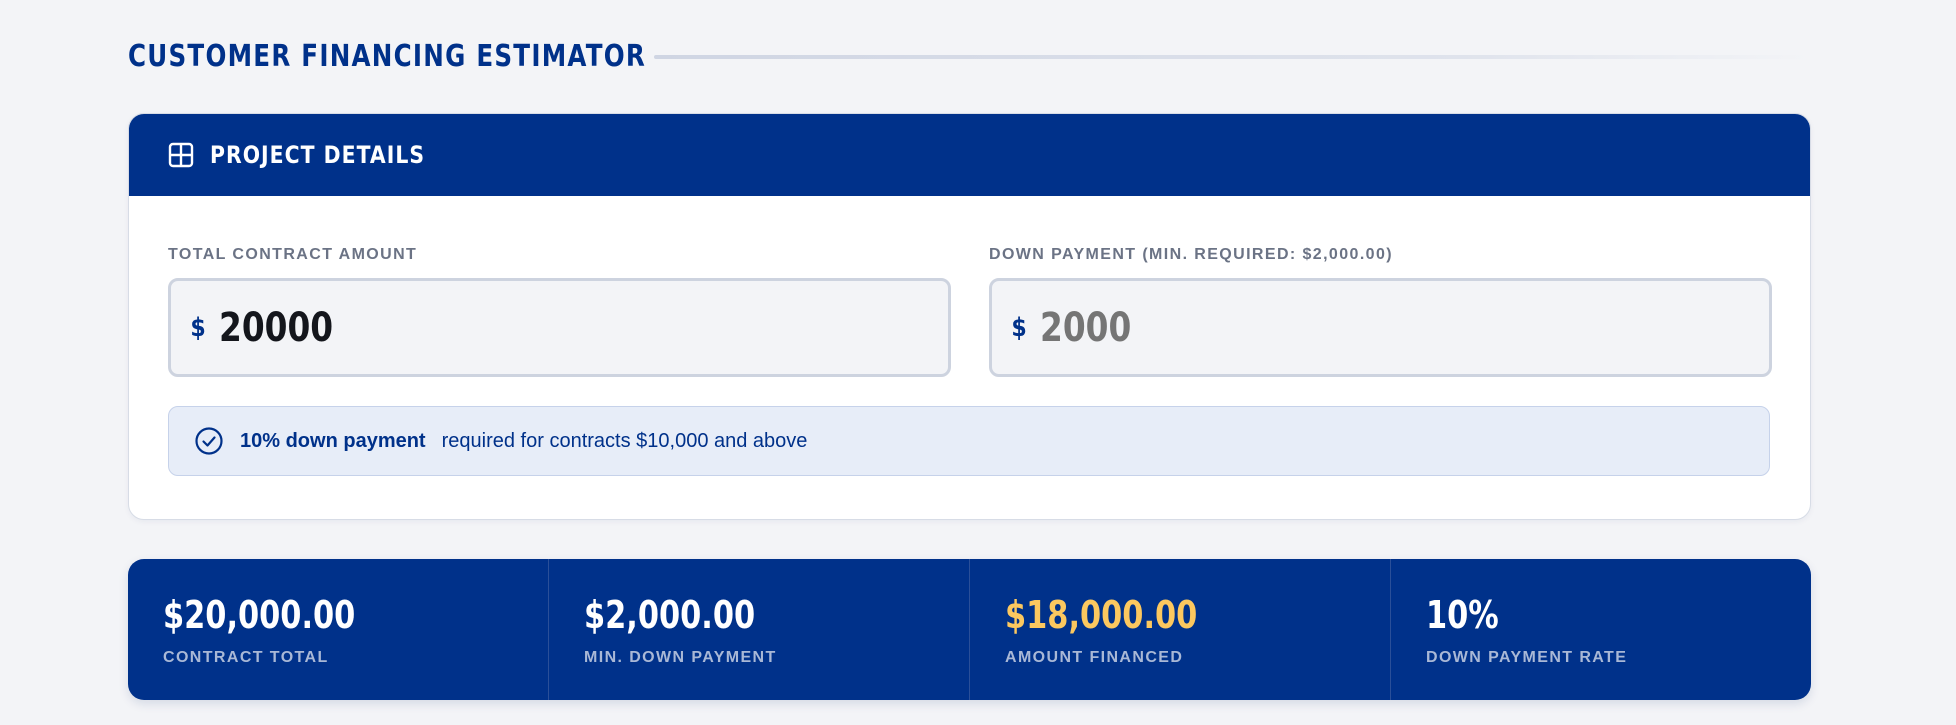 This screenshot has width=1956, height=725. I want to click on down-payment-input, so click(1286, 327).